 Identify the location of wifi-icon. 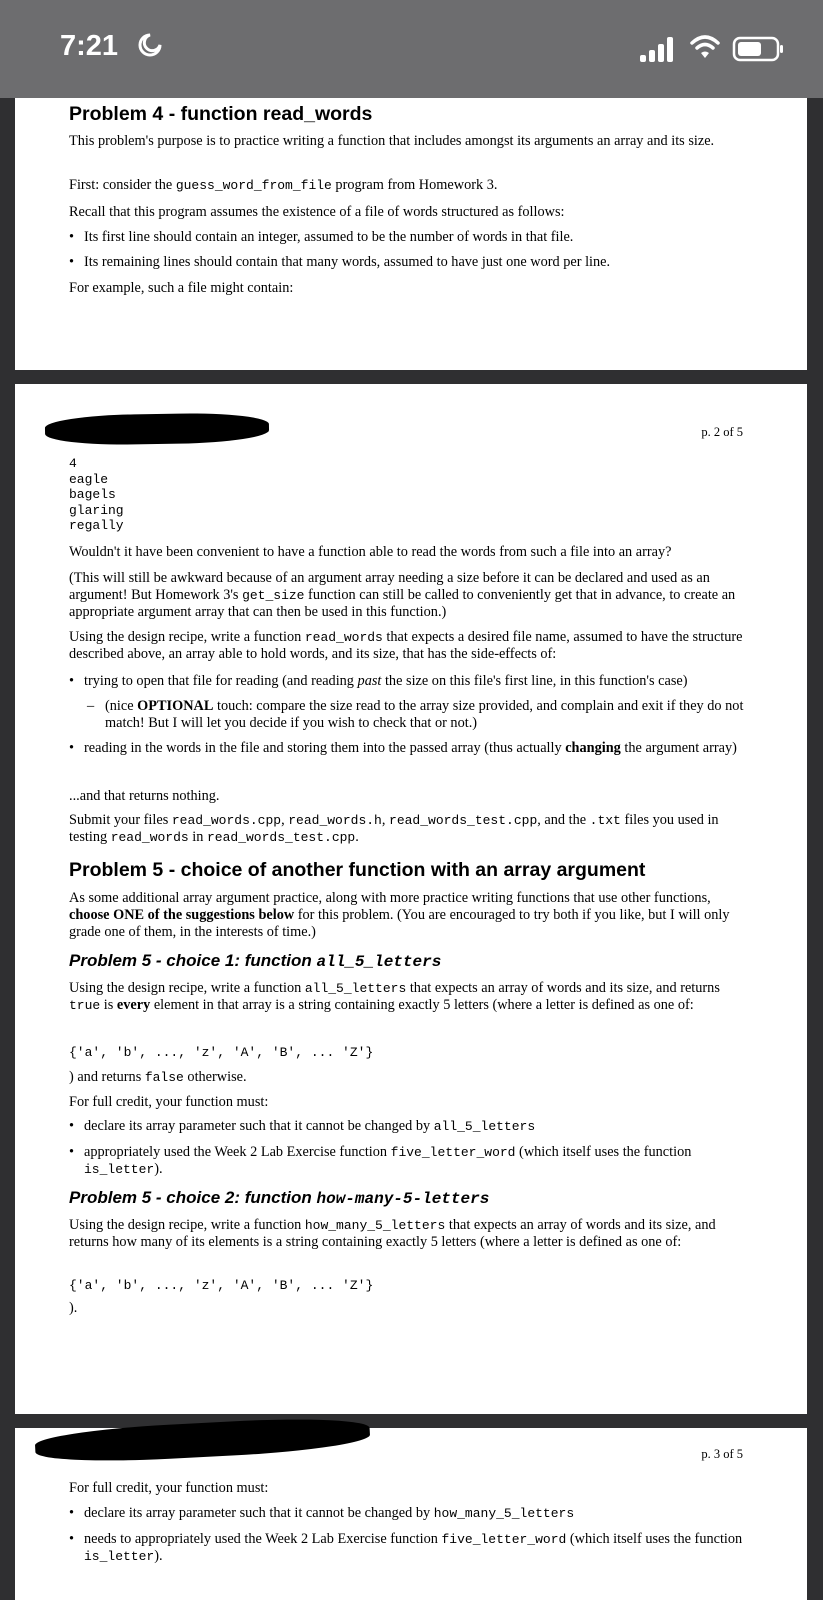
(705, 46).